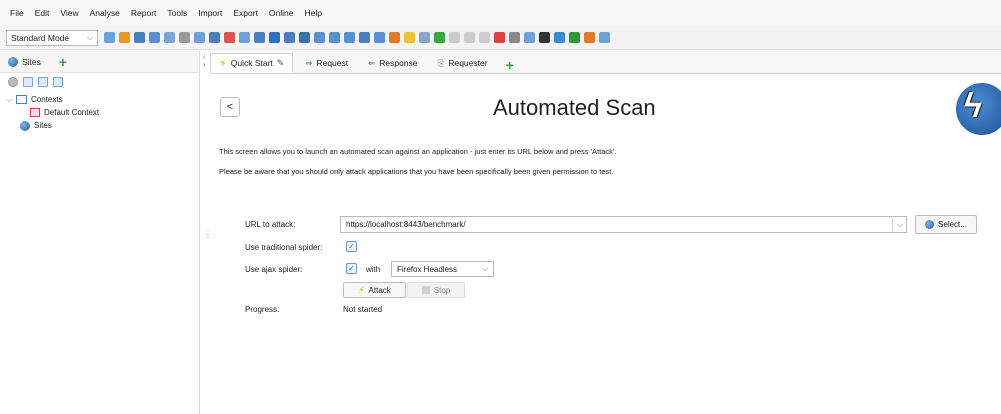 This screenshot has height=414, width=1001. What do you see at coordinates (43, 82) in the screenshot?
I see `import-context-icon` at bounding box center [43, 82].